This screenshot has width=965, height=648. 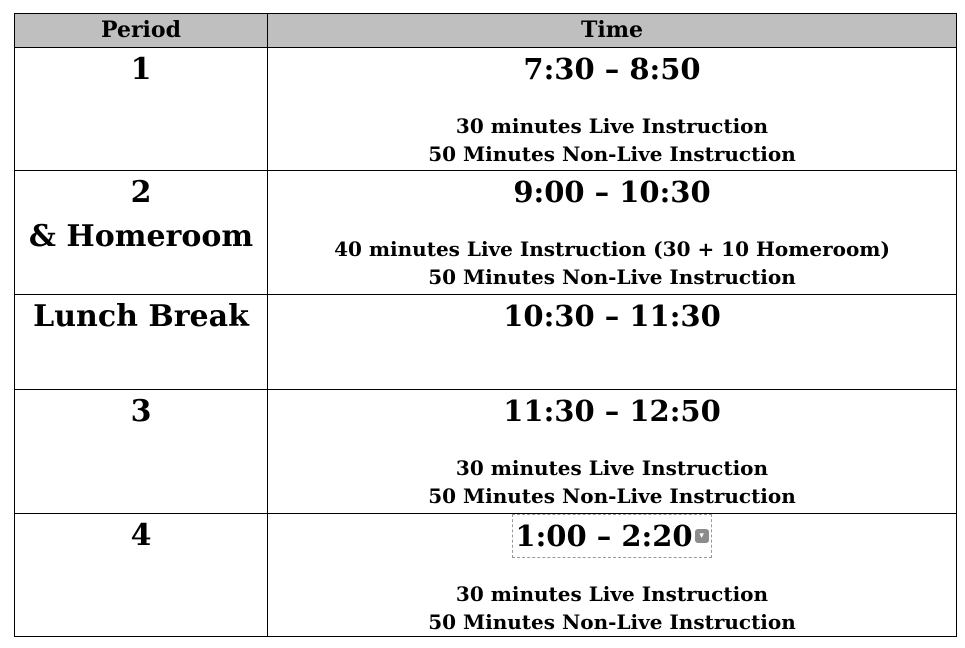 What do you see at coordinates (141, 109) in the screenshot?
I see `period-cell: 1` at bounding box center [141, 109].